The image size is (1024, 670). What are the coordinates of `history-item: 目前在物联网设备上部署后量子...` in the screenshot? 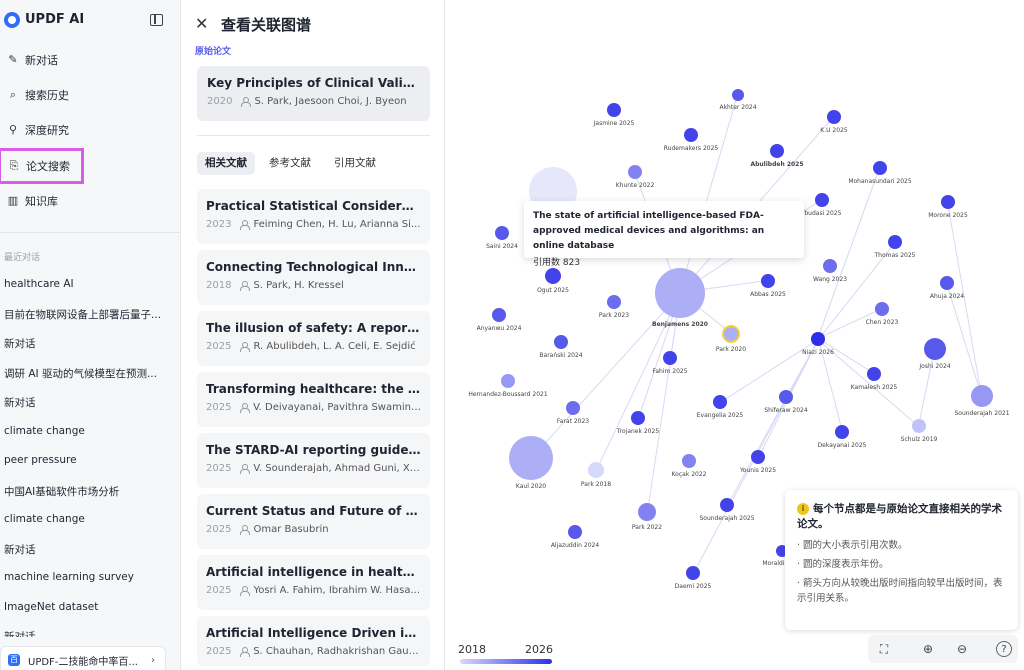 It's located at (89, 314).